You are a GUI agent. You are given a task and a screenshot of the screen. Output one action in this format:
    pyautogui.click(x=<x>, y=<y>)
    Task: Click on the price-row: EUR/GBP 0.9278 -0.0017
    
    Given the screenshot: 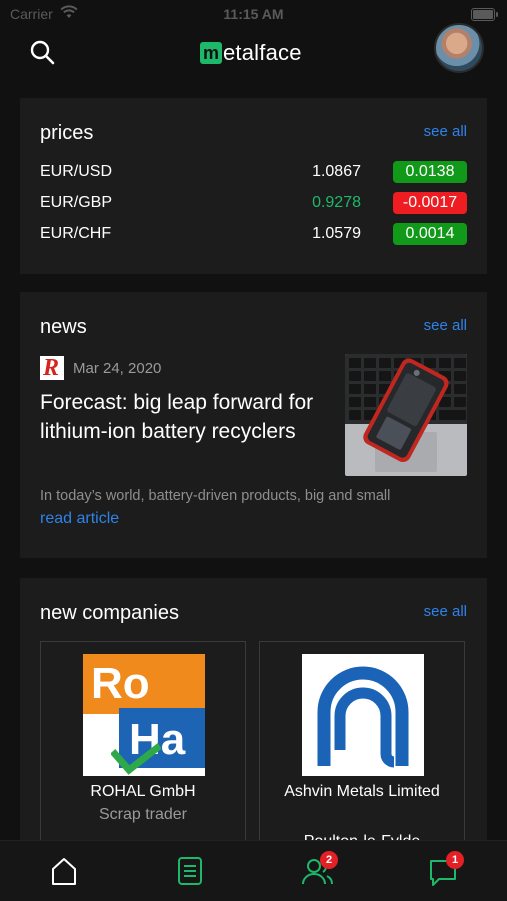 What is the action you would take?
    pyautogui.click(x=253, y=203)
    